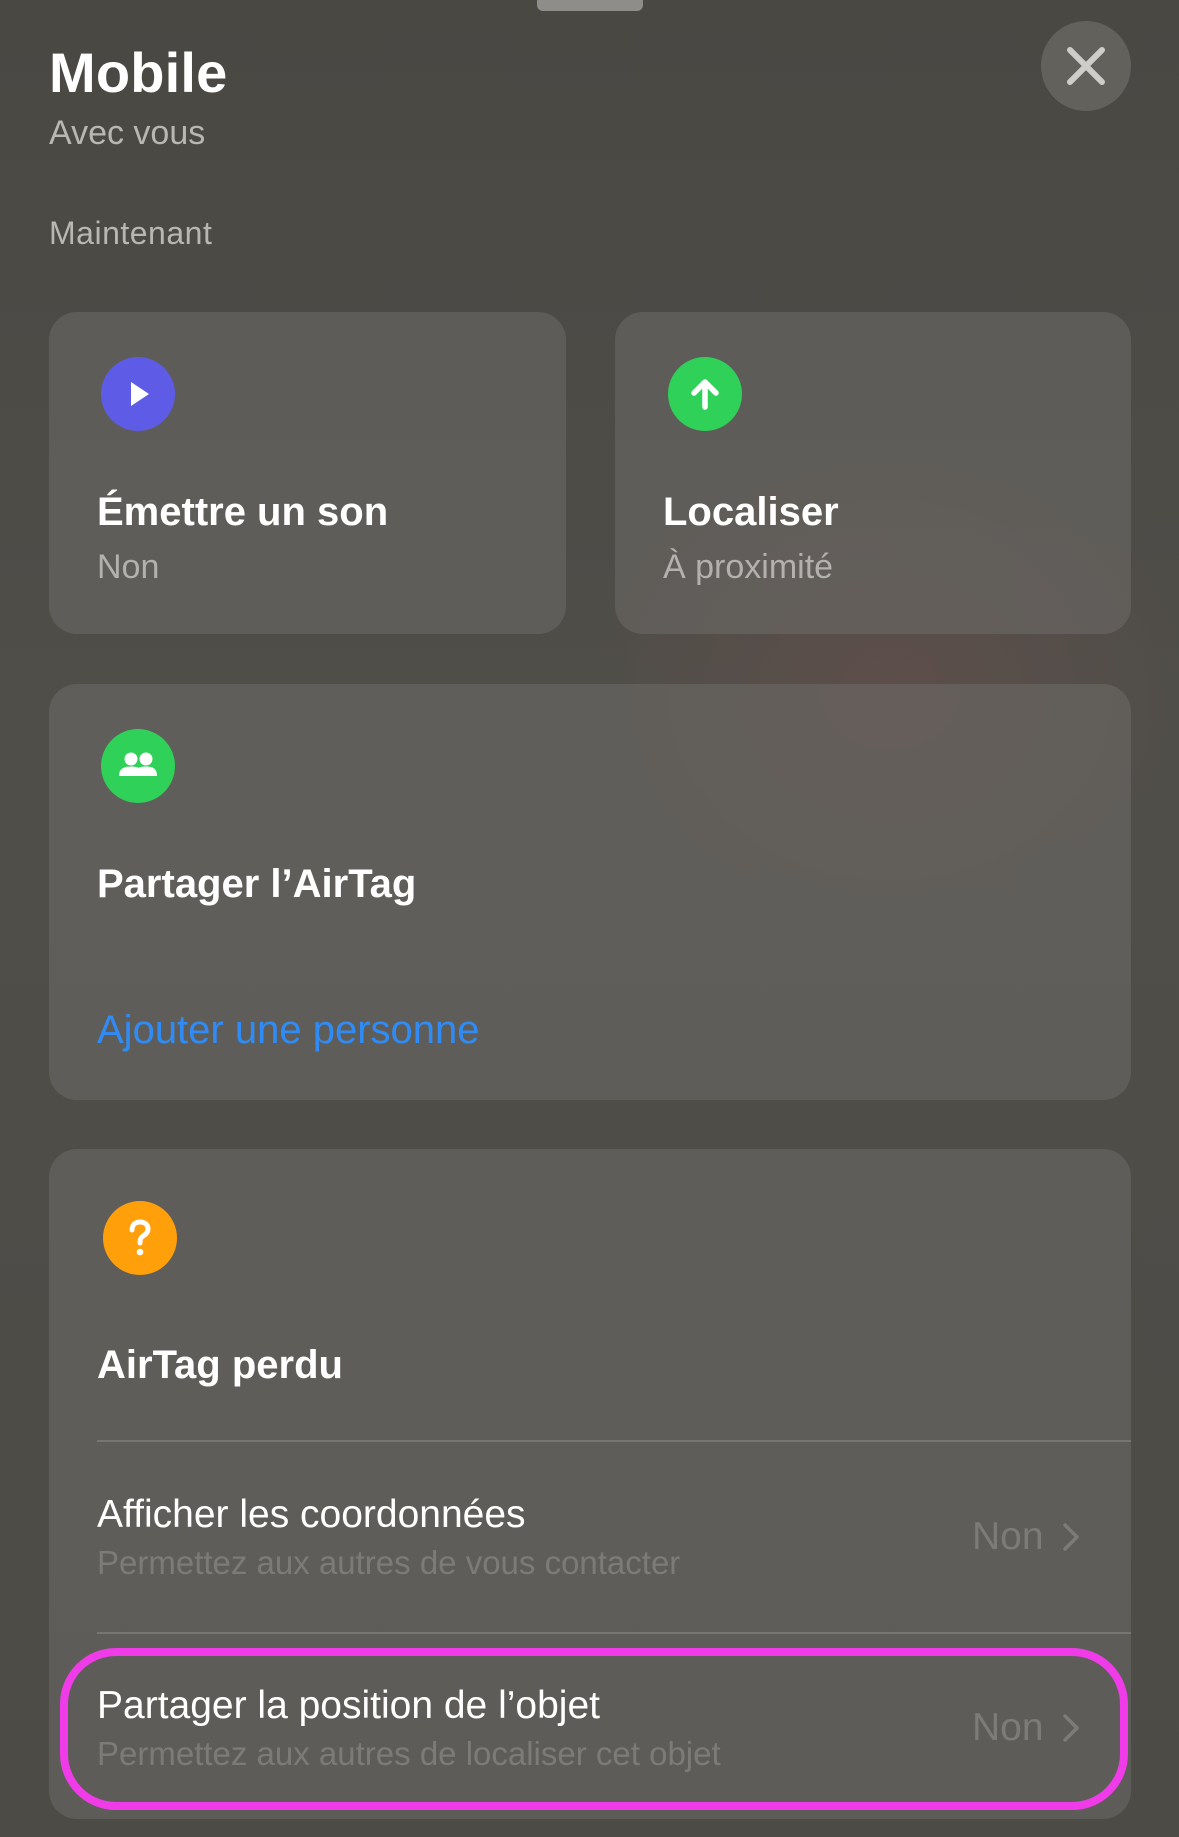  What do you see at coordinates (220, 1365) in the screenshot?
I see `lost-airtag-title: AirTag perdu` at bounding box center [220, 1365].